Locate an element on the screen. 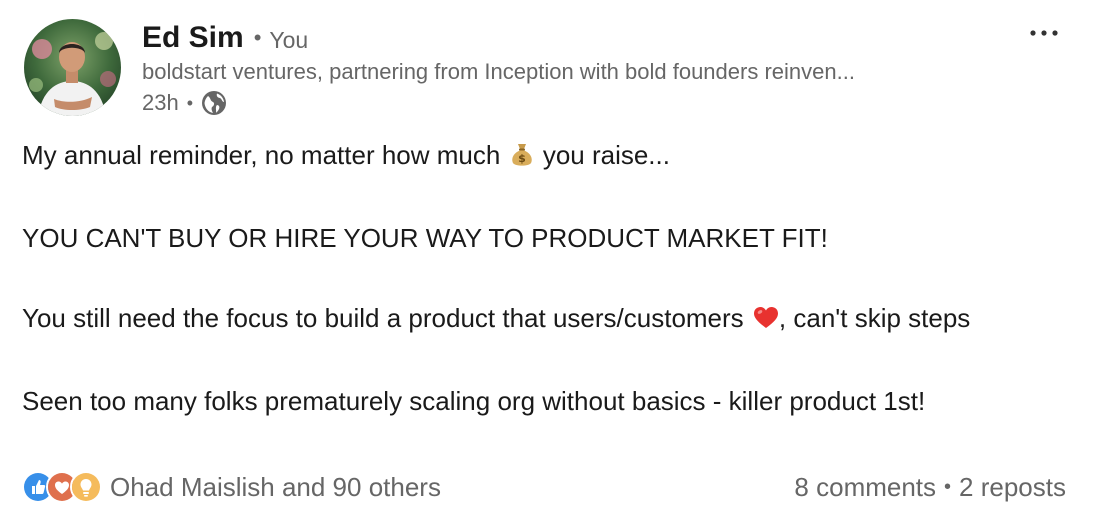 Image resolution: width=1098 pixels, height=516 pixels. post-time: 23h is located at coordinates (160, 103).